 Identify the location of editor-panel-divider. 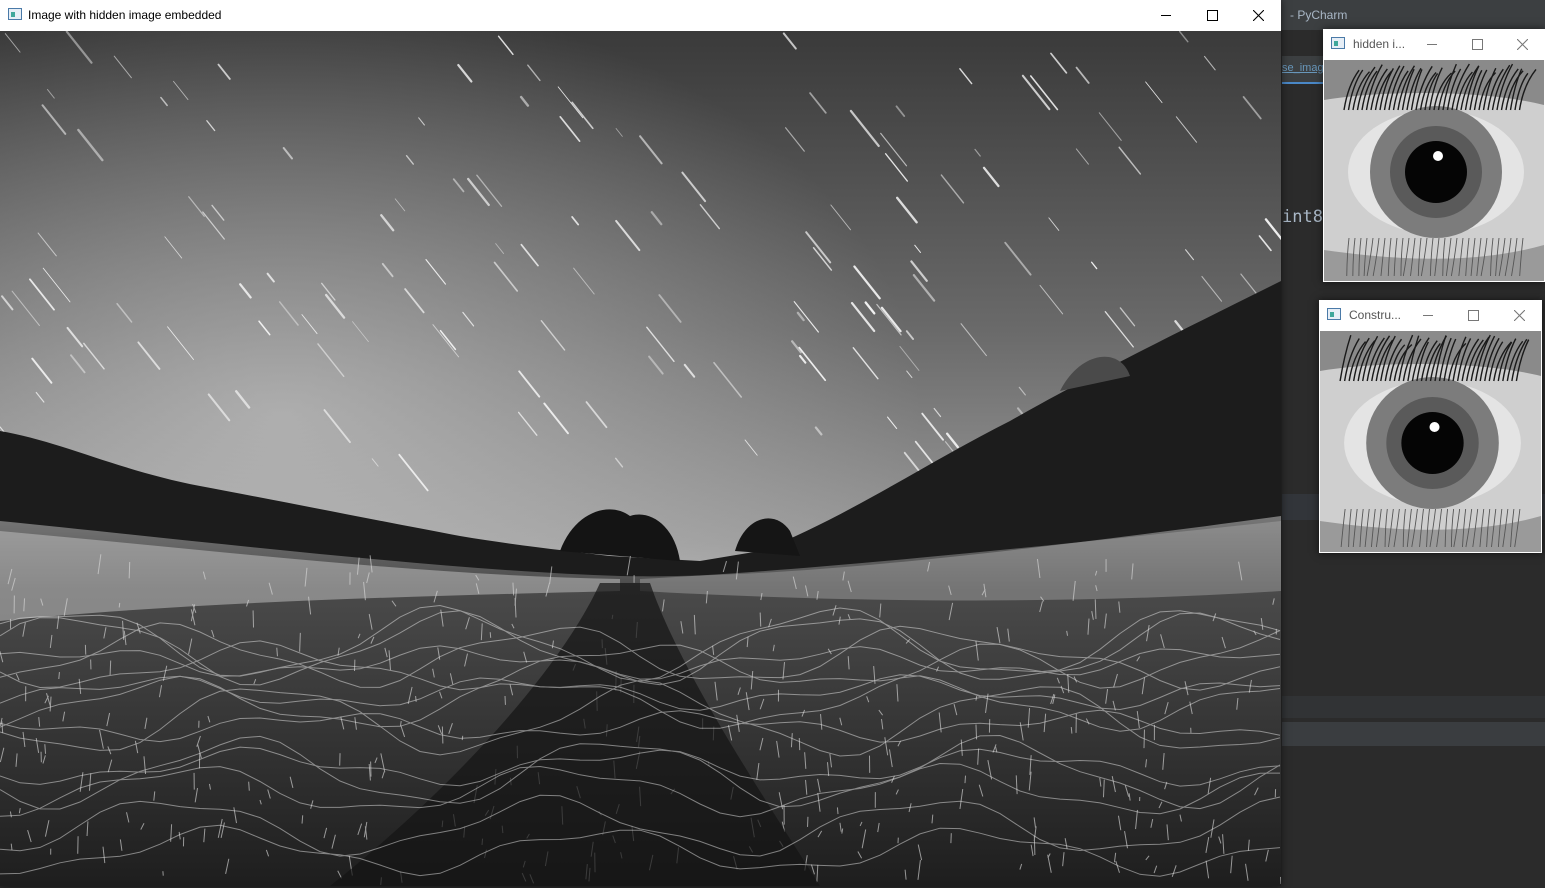
(1413, 707).